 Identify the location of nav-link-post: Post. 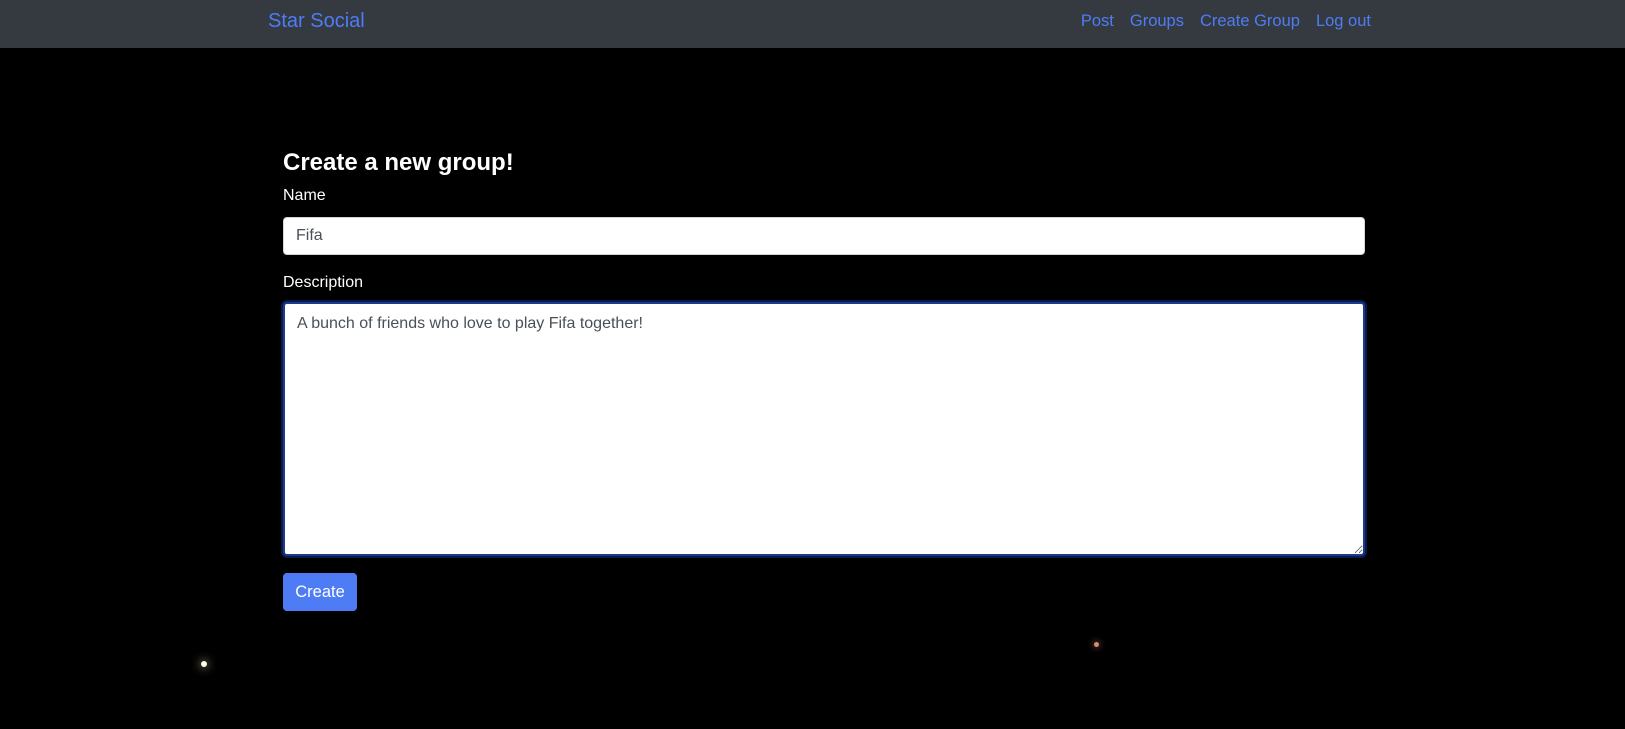
(1097, 21).